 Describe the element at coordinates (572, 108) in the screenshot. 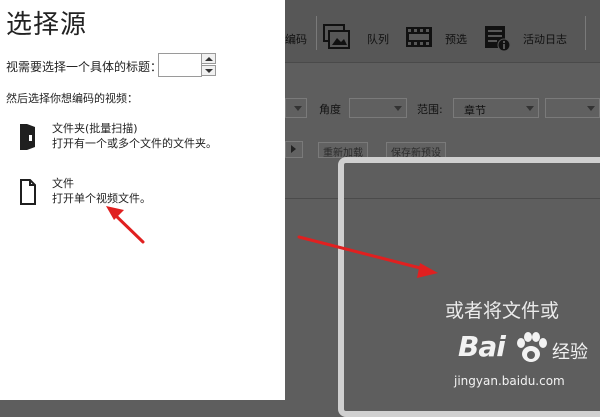

I see `range-start-dropdown` at that location.